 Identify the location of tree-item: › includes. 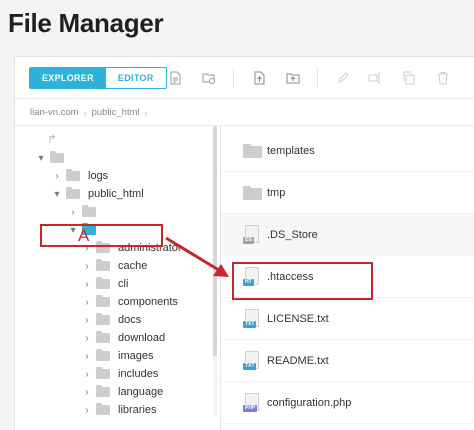
(119, 374).